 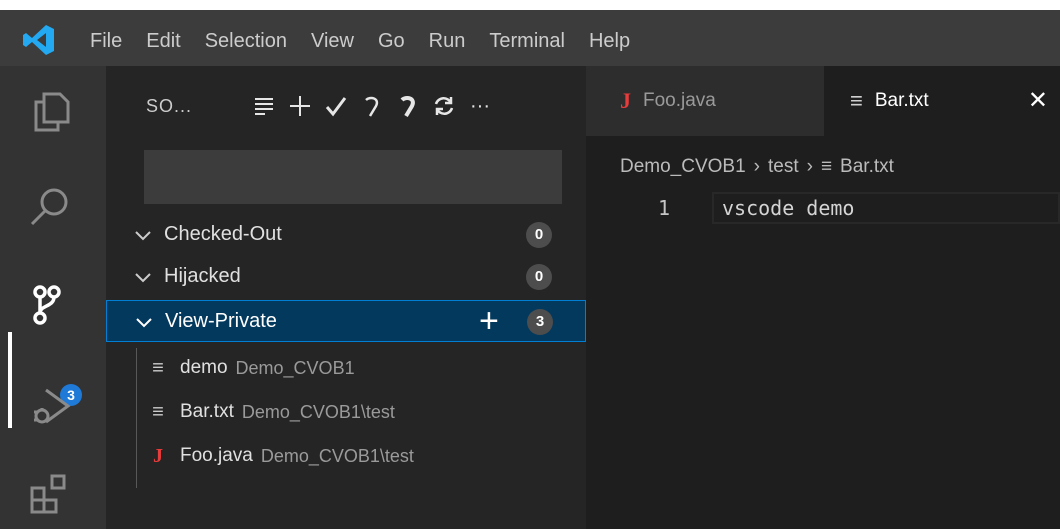 What do you see at coordinates (50, 492) in the screenshot?
I see `extensions-icon` at bounding box center [50, 492].